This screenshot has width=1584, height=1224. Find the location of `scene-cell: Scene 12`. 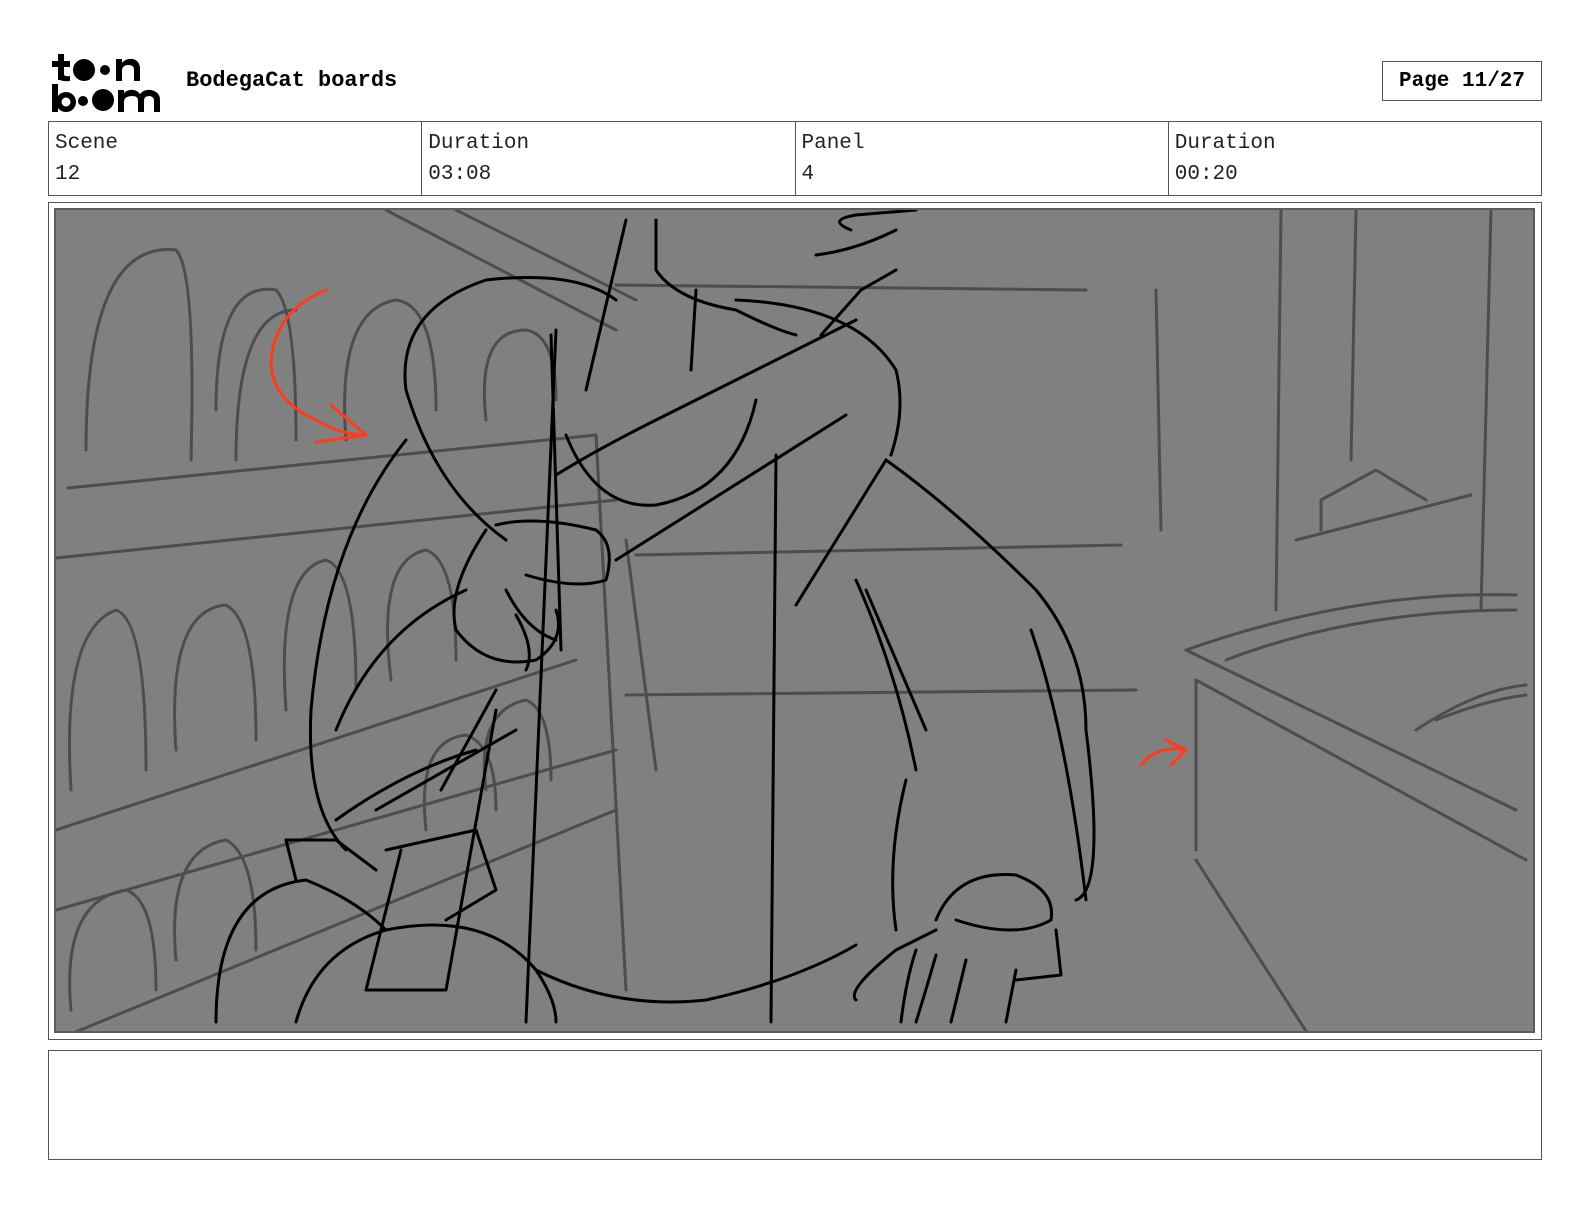

scene-cell: Scene 12 is located at coordinates (236, 158).